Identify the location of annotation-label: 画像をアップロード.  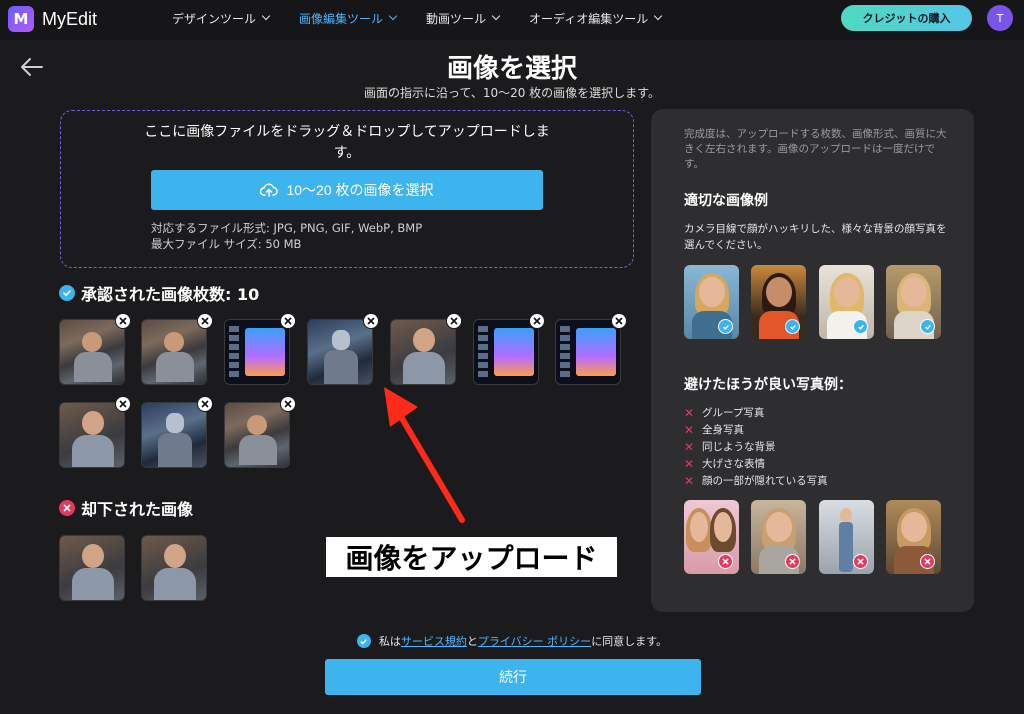
(471, 557).